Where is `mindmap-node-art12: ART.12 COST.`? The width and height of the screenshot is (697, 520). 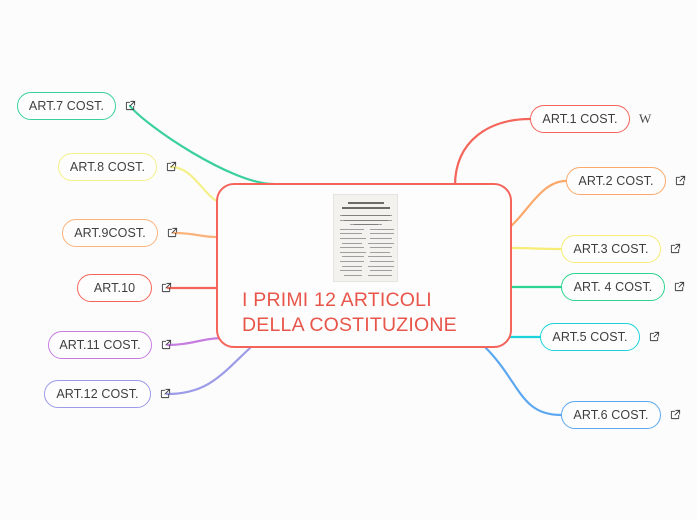 mindmap-node-art12: ART.12 COST. is located at coordinates (97, 394).